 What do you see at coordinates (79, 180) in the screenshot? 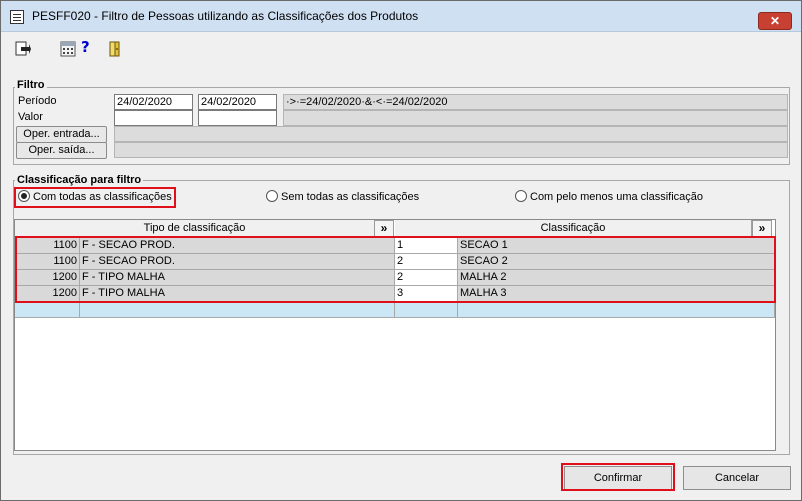
I see `classificacao-title: Classificação para filtro` at bounding box center [79, 180].